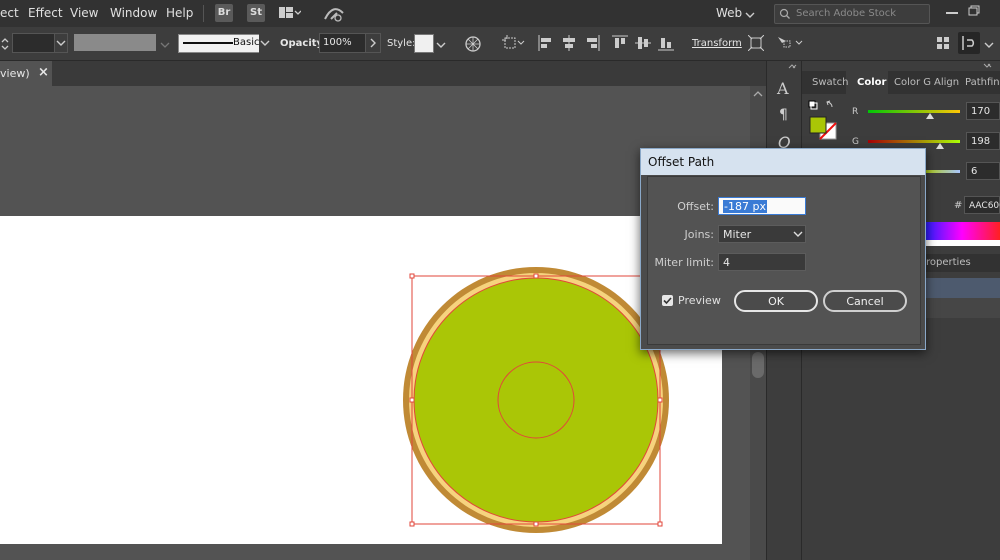 This screenshot has width=1000, height=560. Describe the element at coordinates (745, 206) in the screenshot. I see `offset-value: -187 px` at that location.